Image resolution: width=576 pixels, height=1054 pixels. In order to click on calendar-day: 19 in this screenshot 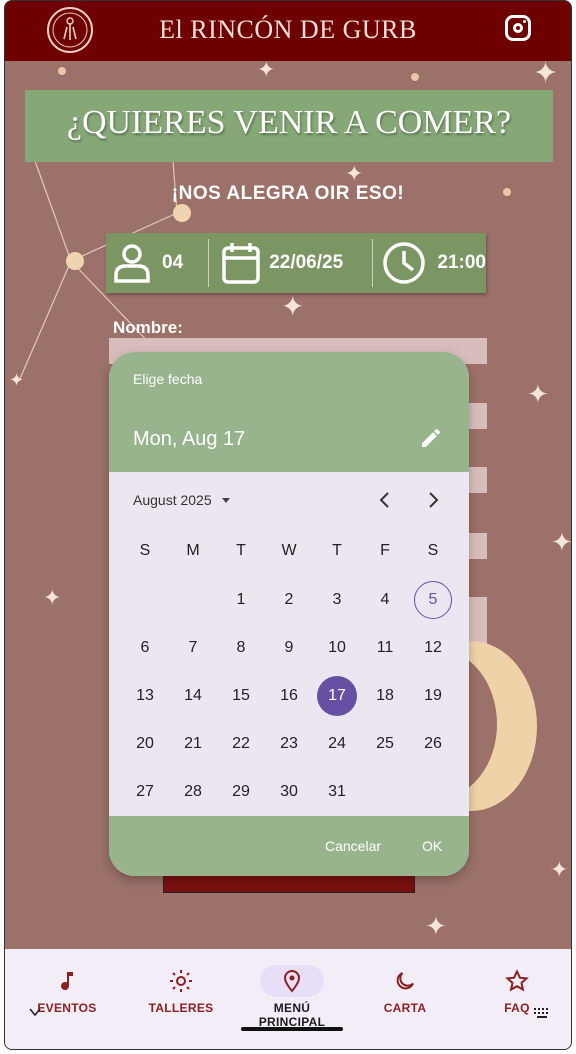, I will do `click(433, 696)`.